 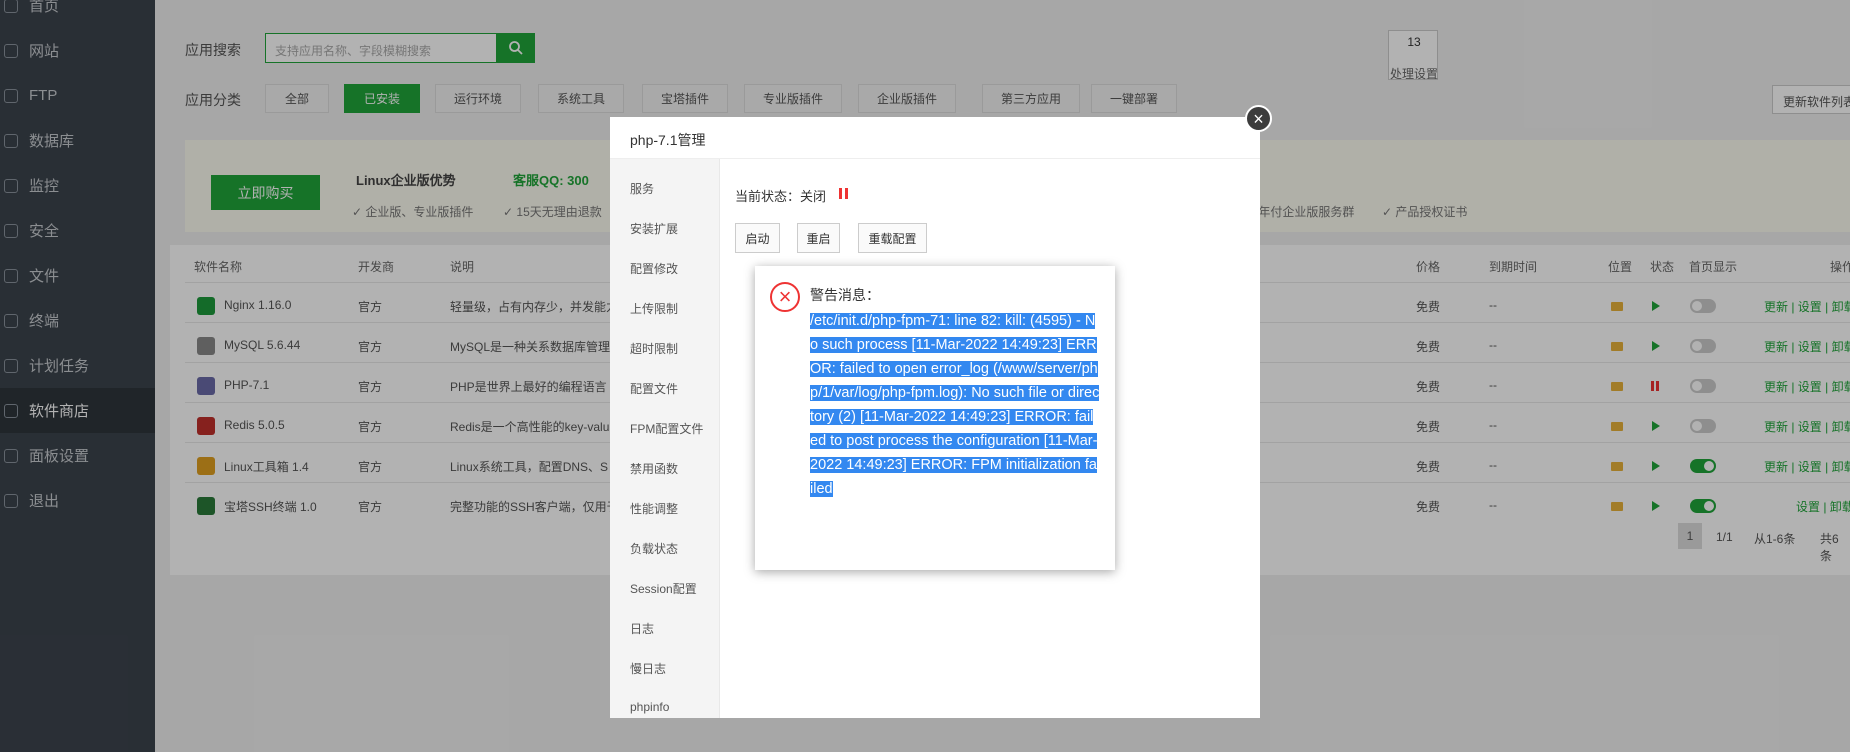 I want to click on modal-menu-item: FPM配置文件, so click(x=666, y=428).